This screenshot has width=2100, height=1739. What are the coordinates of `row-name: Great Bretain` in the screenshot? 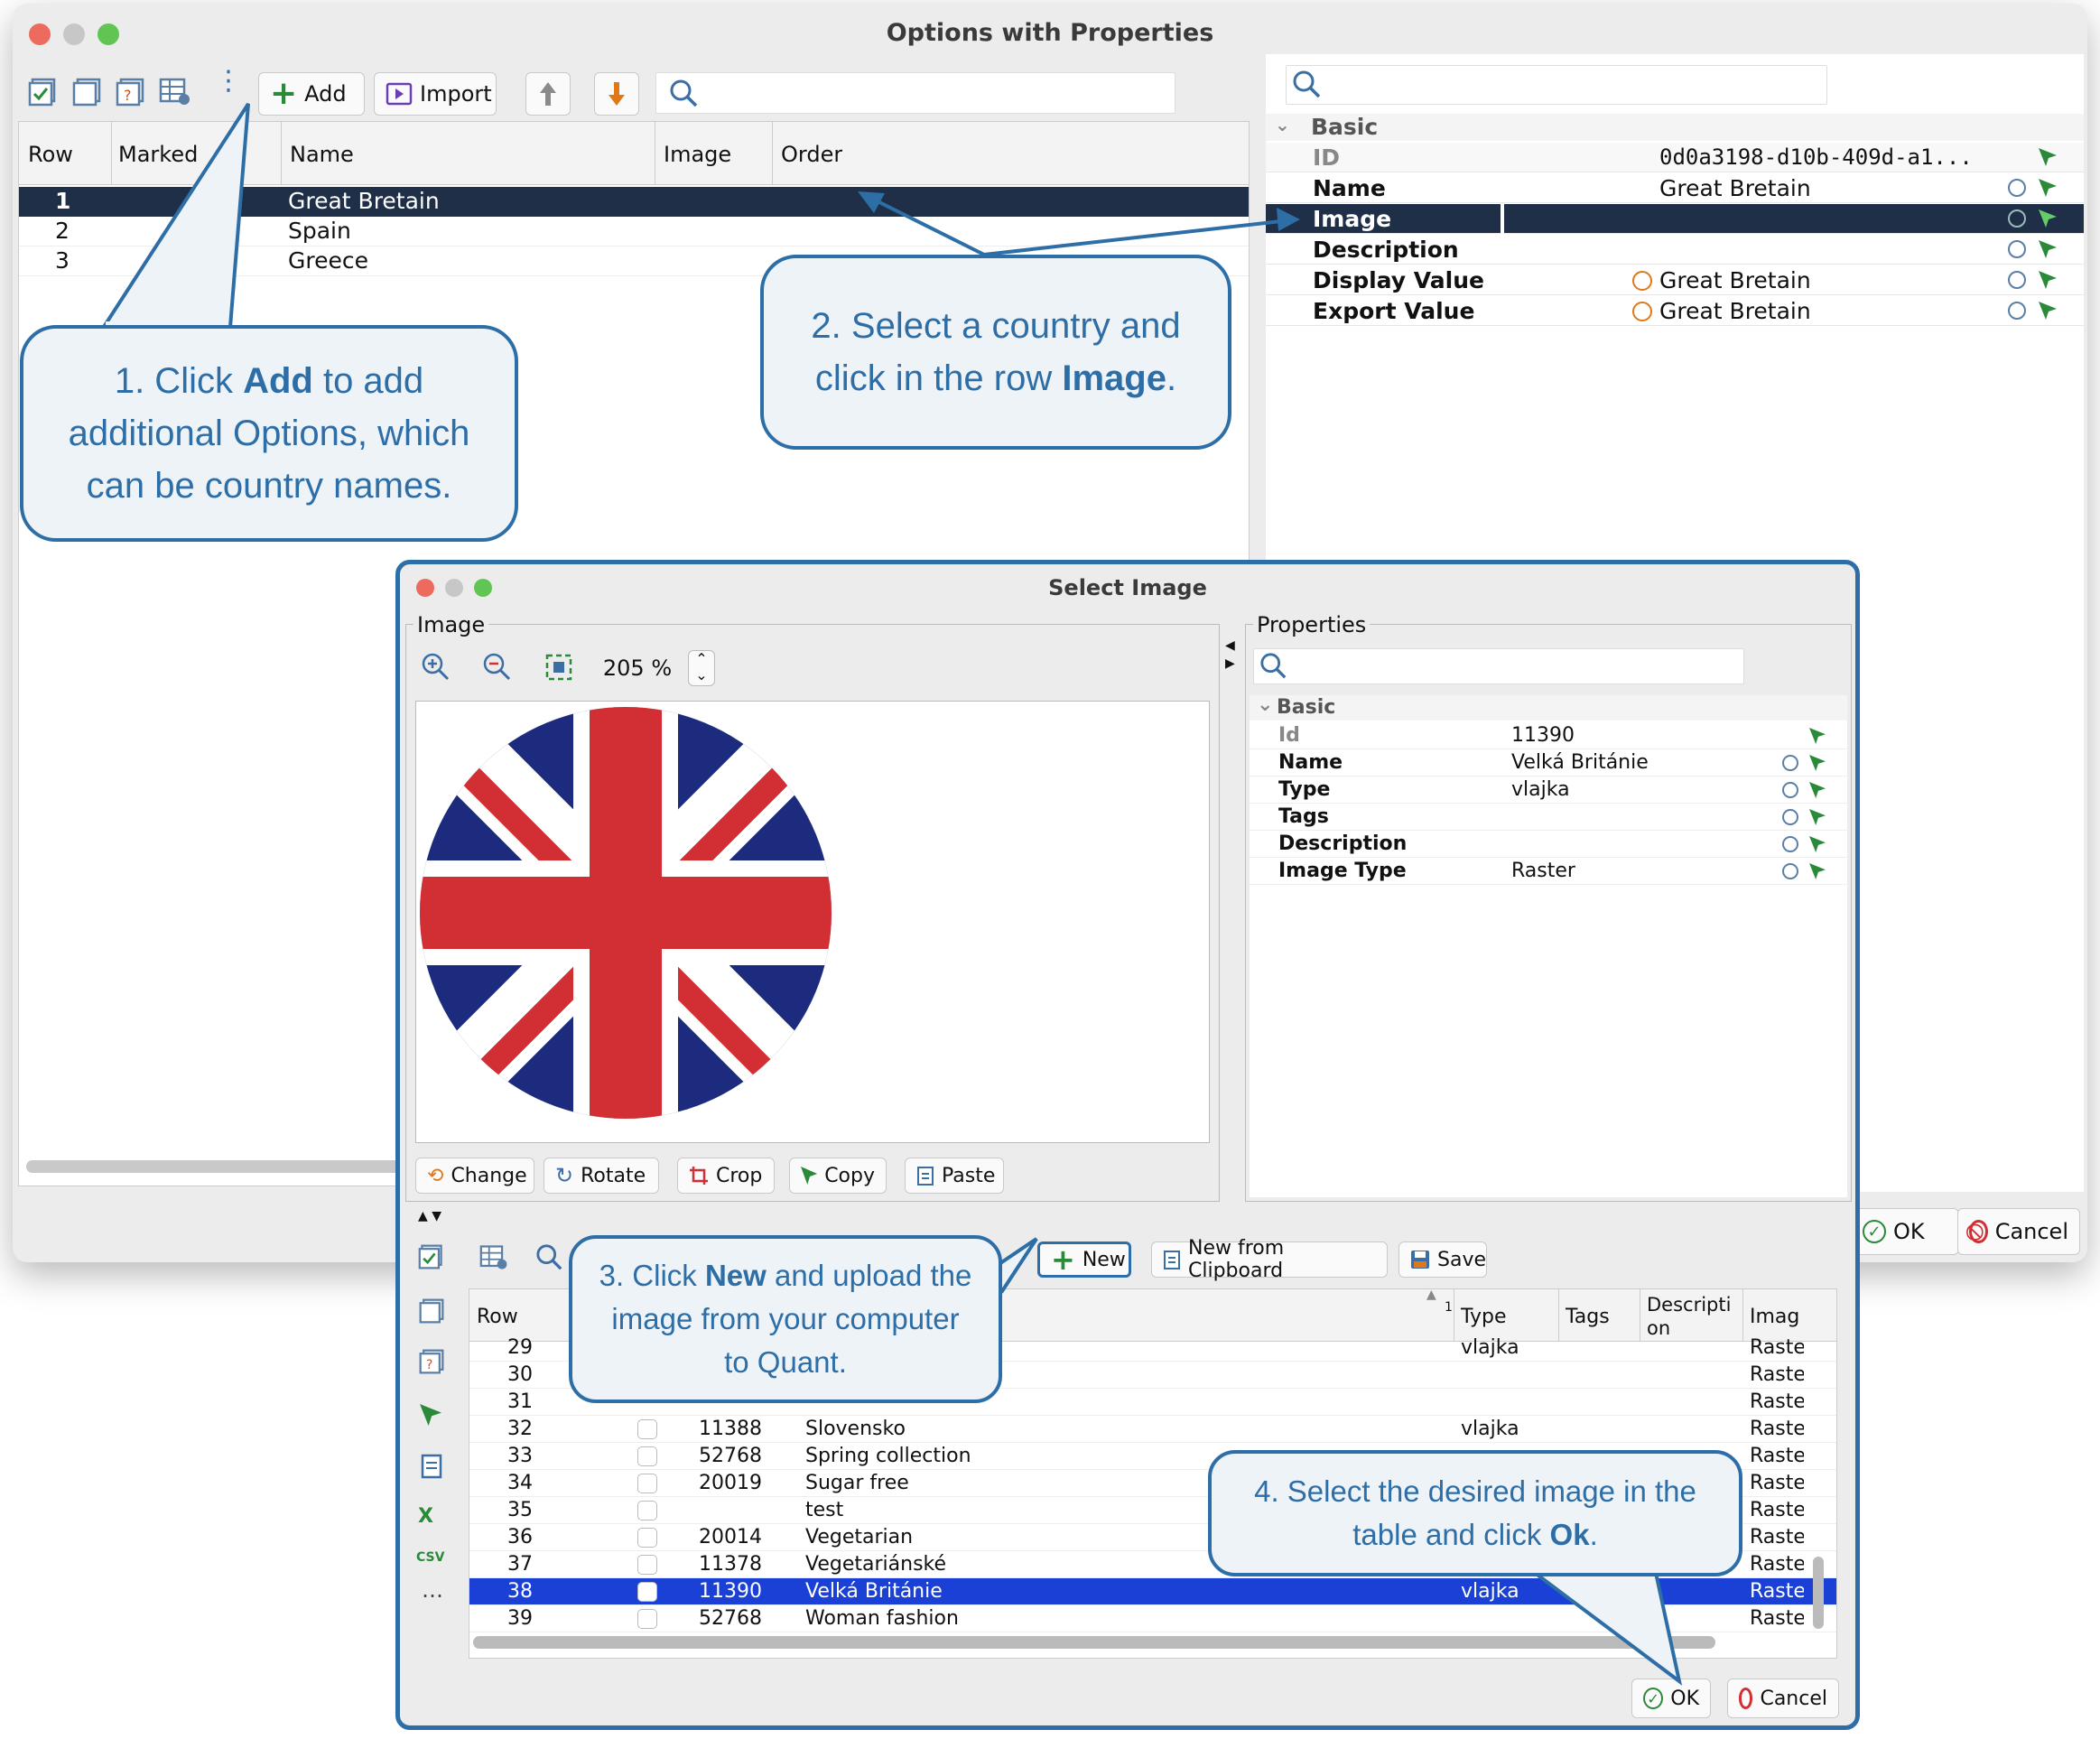 It's located at (364, 201).